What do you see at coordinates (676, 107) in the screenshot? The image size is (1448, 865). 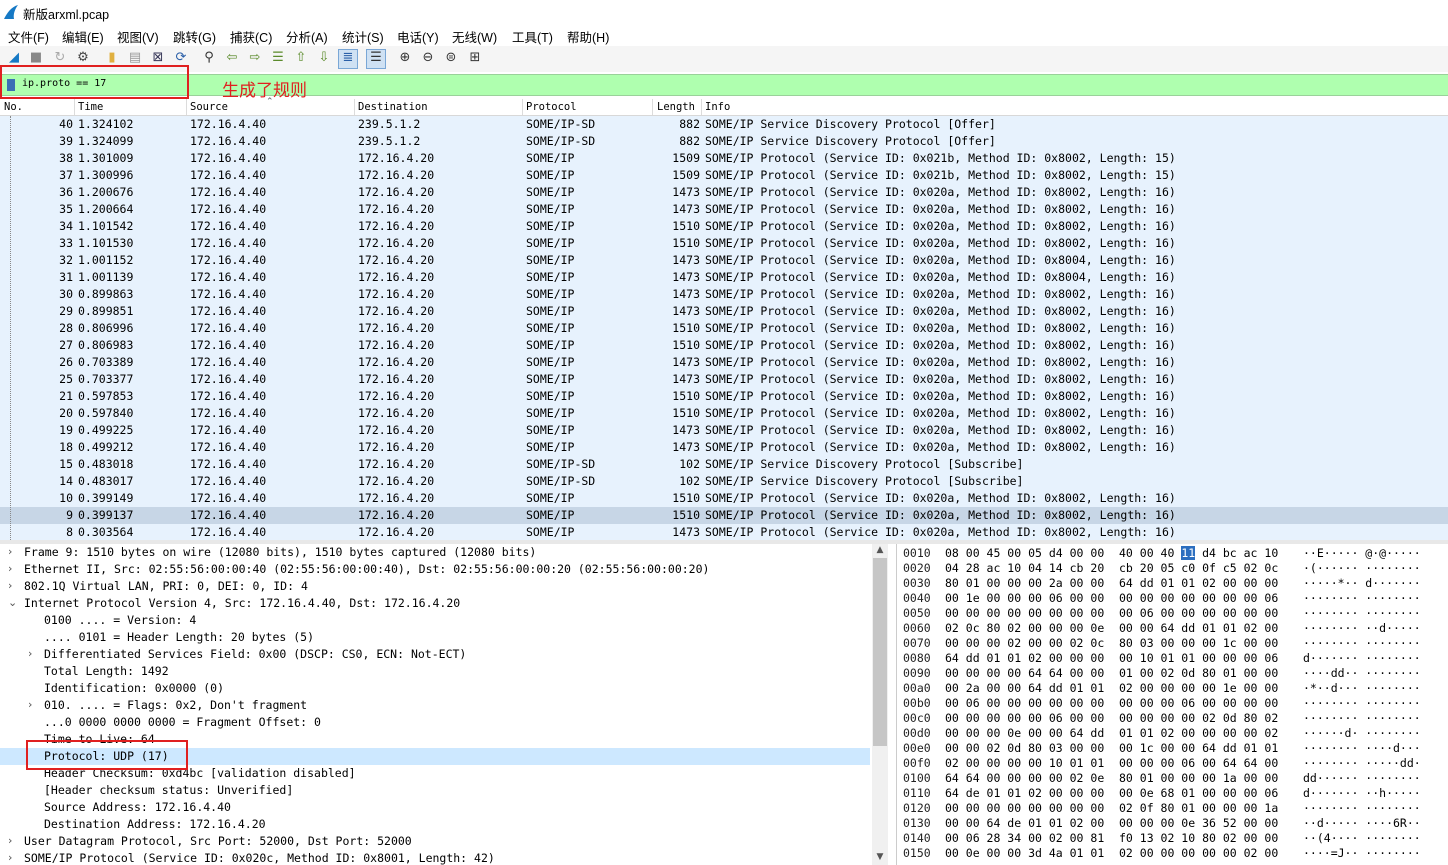 I see `column-length: Length` at bounding box center [676, 107].